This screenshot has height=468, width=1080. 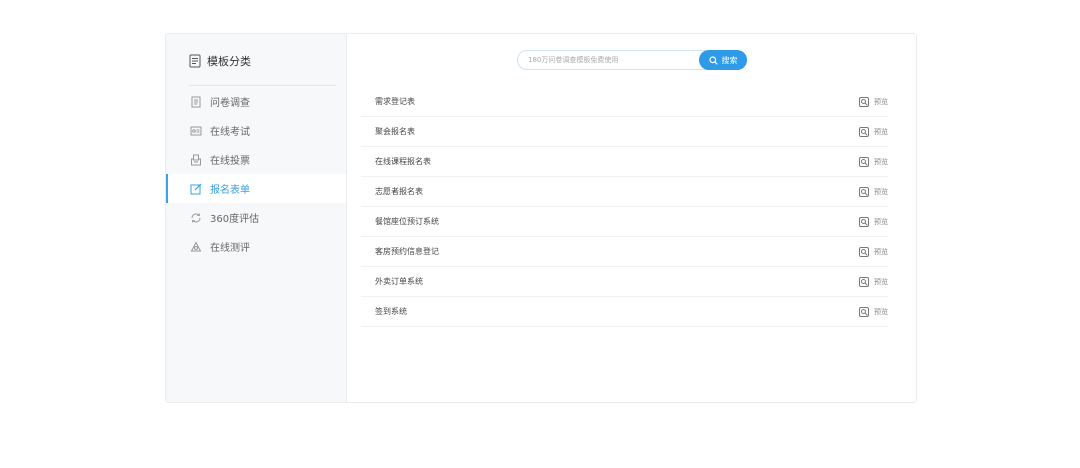 I want to click on sidebar-item-label: 在线投票, so click(x=230, y=161).